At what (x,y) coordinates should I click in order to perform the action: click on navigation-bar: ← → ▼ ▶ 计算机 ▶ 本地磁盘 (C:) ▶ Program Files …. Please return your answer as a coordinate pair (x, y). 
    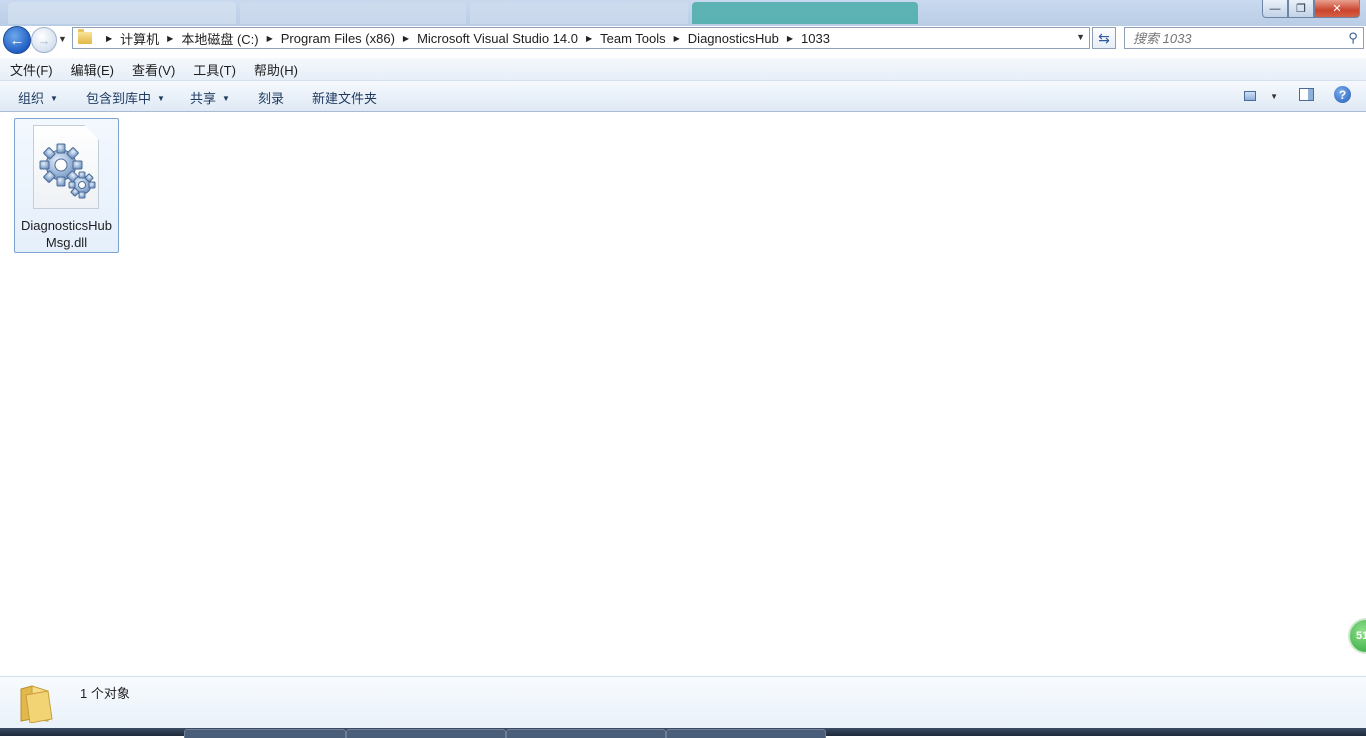
    Looking at the image, I should click on (683, 40).